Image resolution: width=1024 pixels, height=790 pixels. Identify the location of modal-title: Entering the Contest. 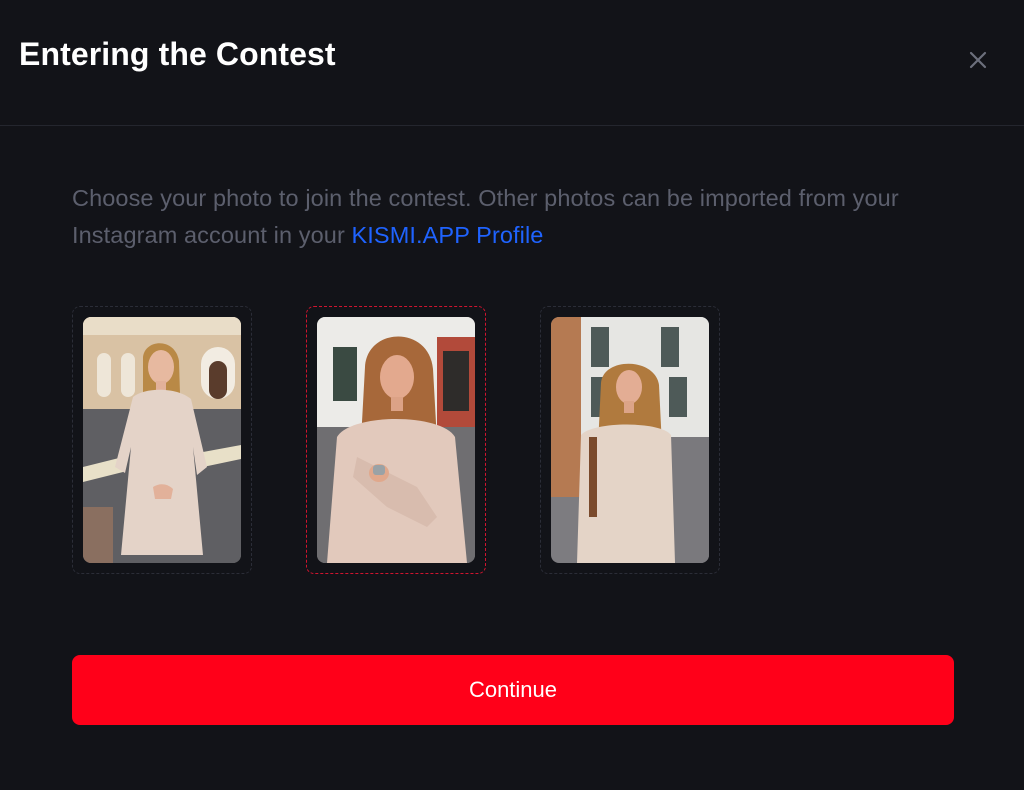
(177, 54).